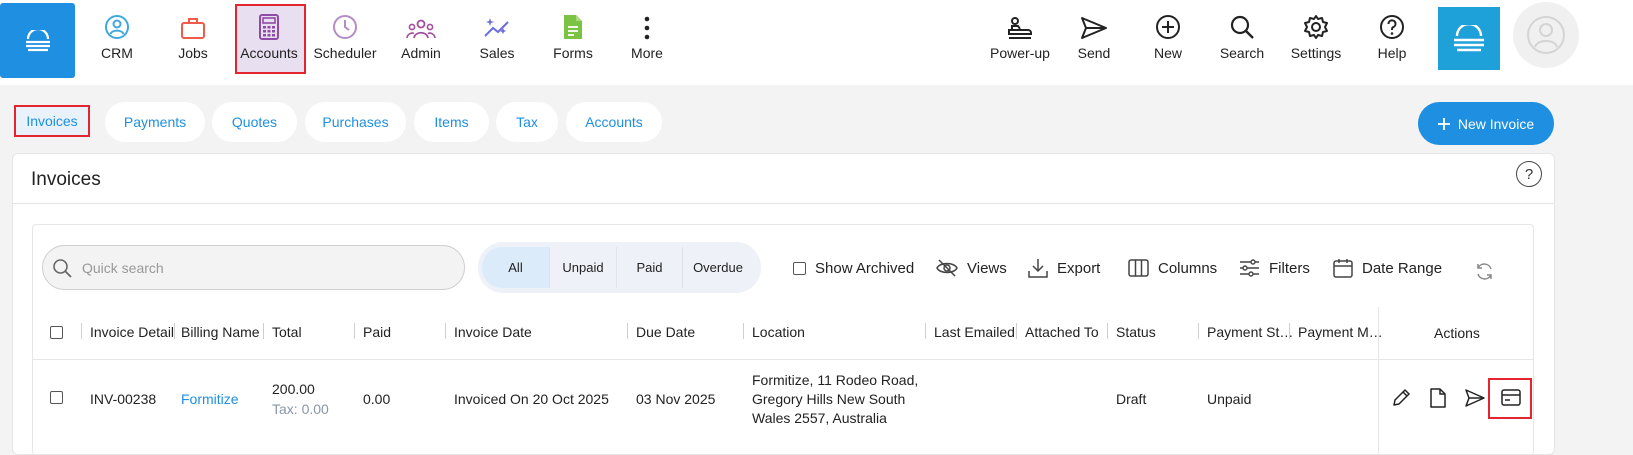 This screenshot has width=1633, height=455. I want to click on nav-label: Power-up, so click(1020, 53).